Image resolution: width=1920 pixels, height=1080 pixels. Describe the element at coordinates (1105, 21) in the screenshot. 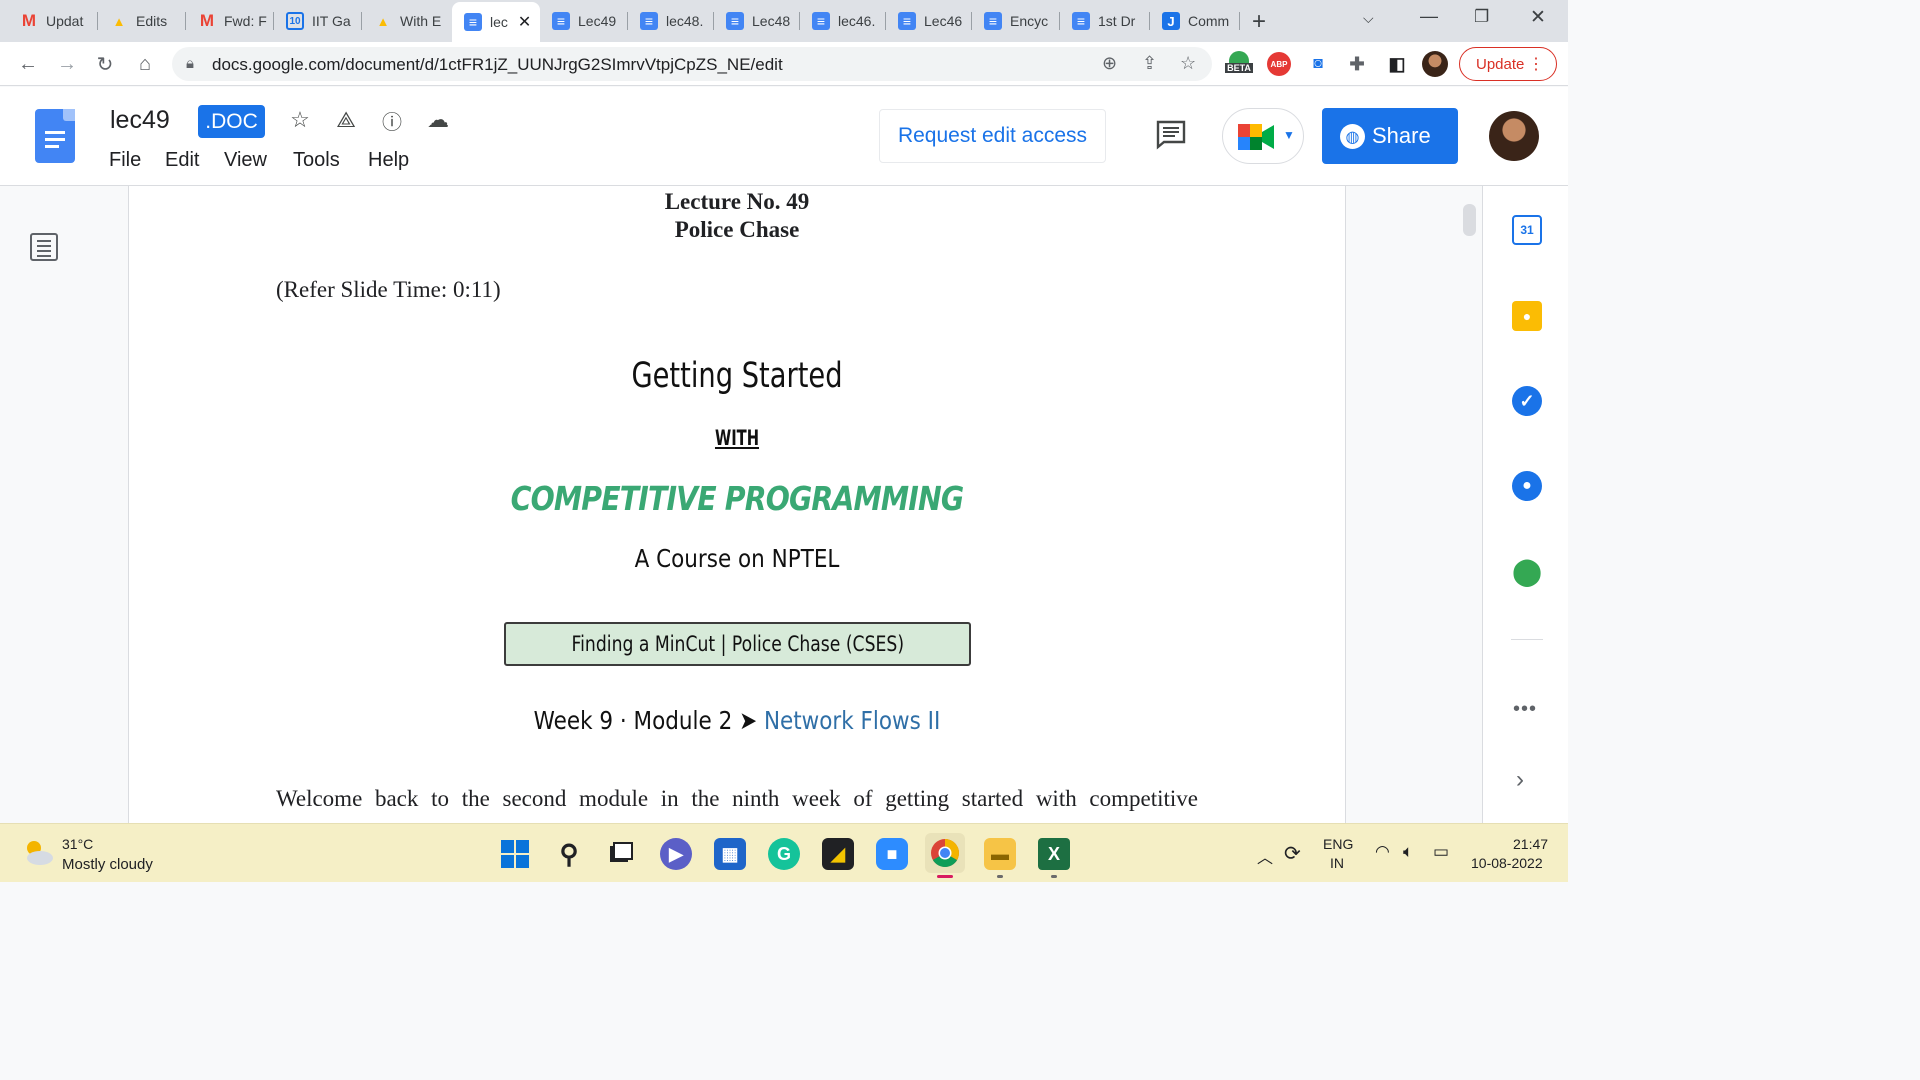

I see `browser-tab: 1st Dr` at that location.